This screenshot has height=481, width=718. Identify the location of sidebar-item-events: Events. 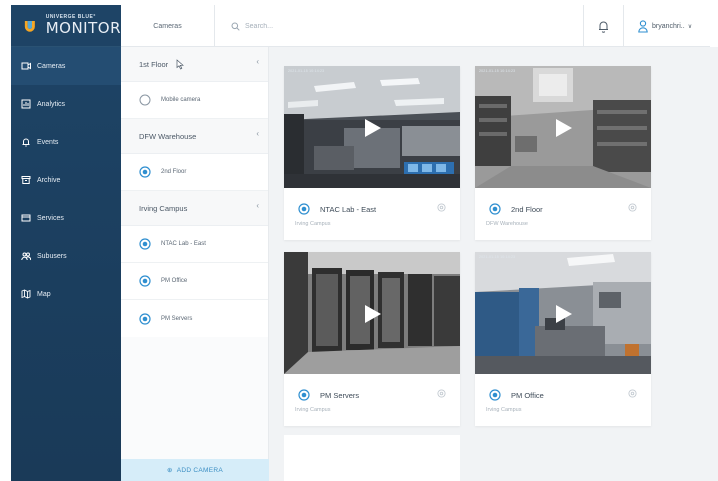
(66, 142).